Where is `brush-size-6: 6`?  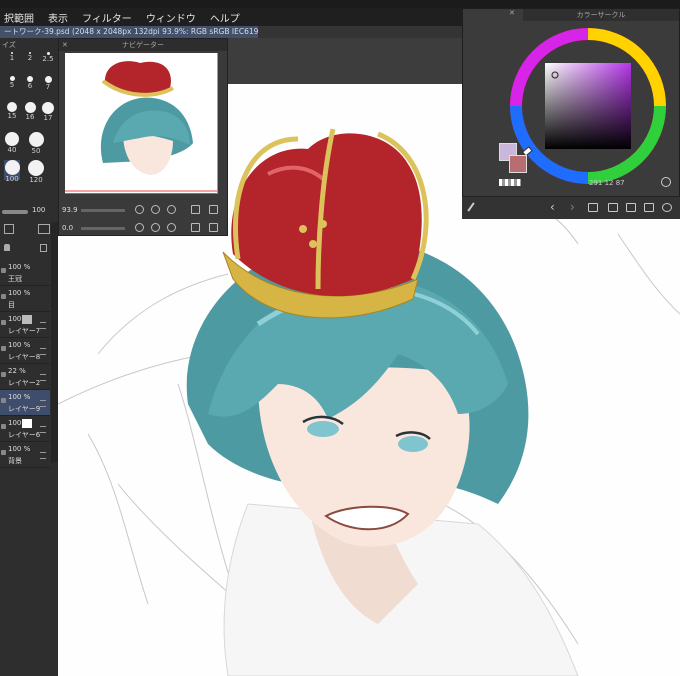
brush-size-6: 6 is located at coordinates (30, 86).